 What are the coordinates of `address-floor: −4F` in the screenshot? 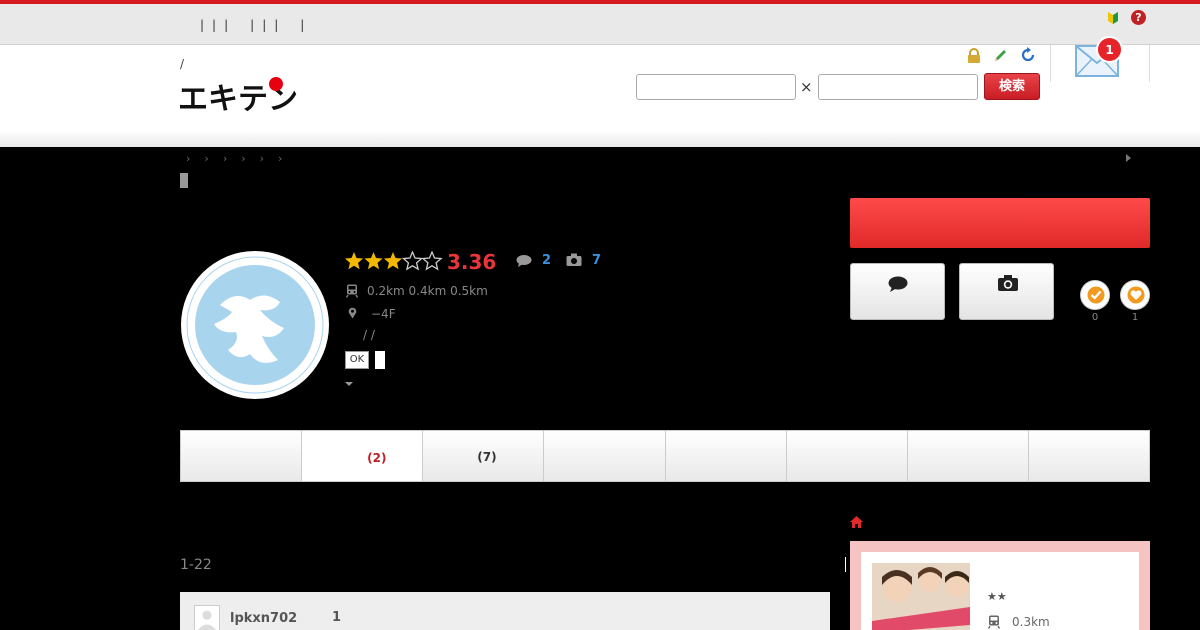 It's located at (383, 314).